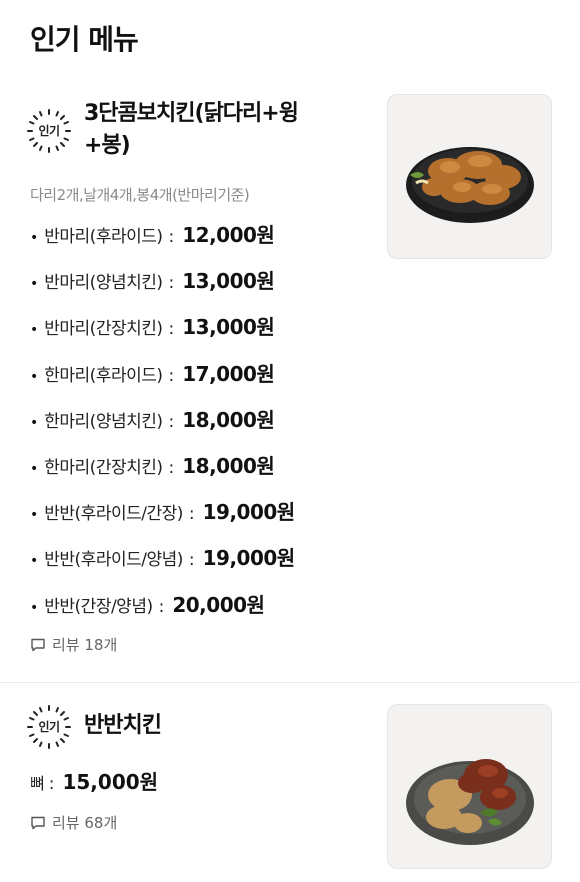 Image resolution: width=580 pixels, height=882 pixels. I want to click on option-label: 반반(후라이드/양념), so click(113, 560).